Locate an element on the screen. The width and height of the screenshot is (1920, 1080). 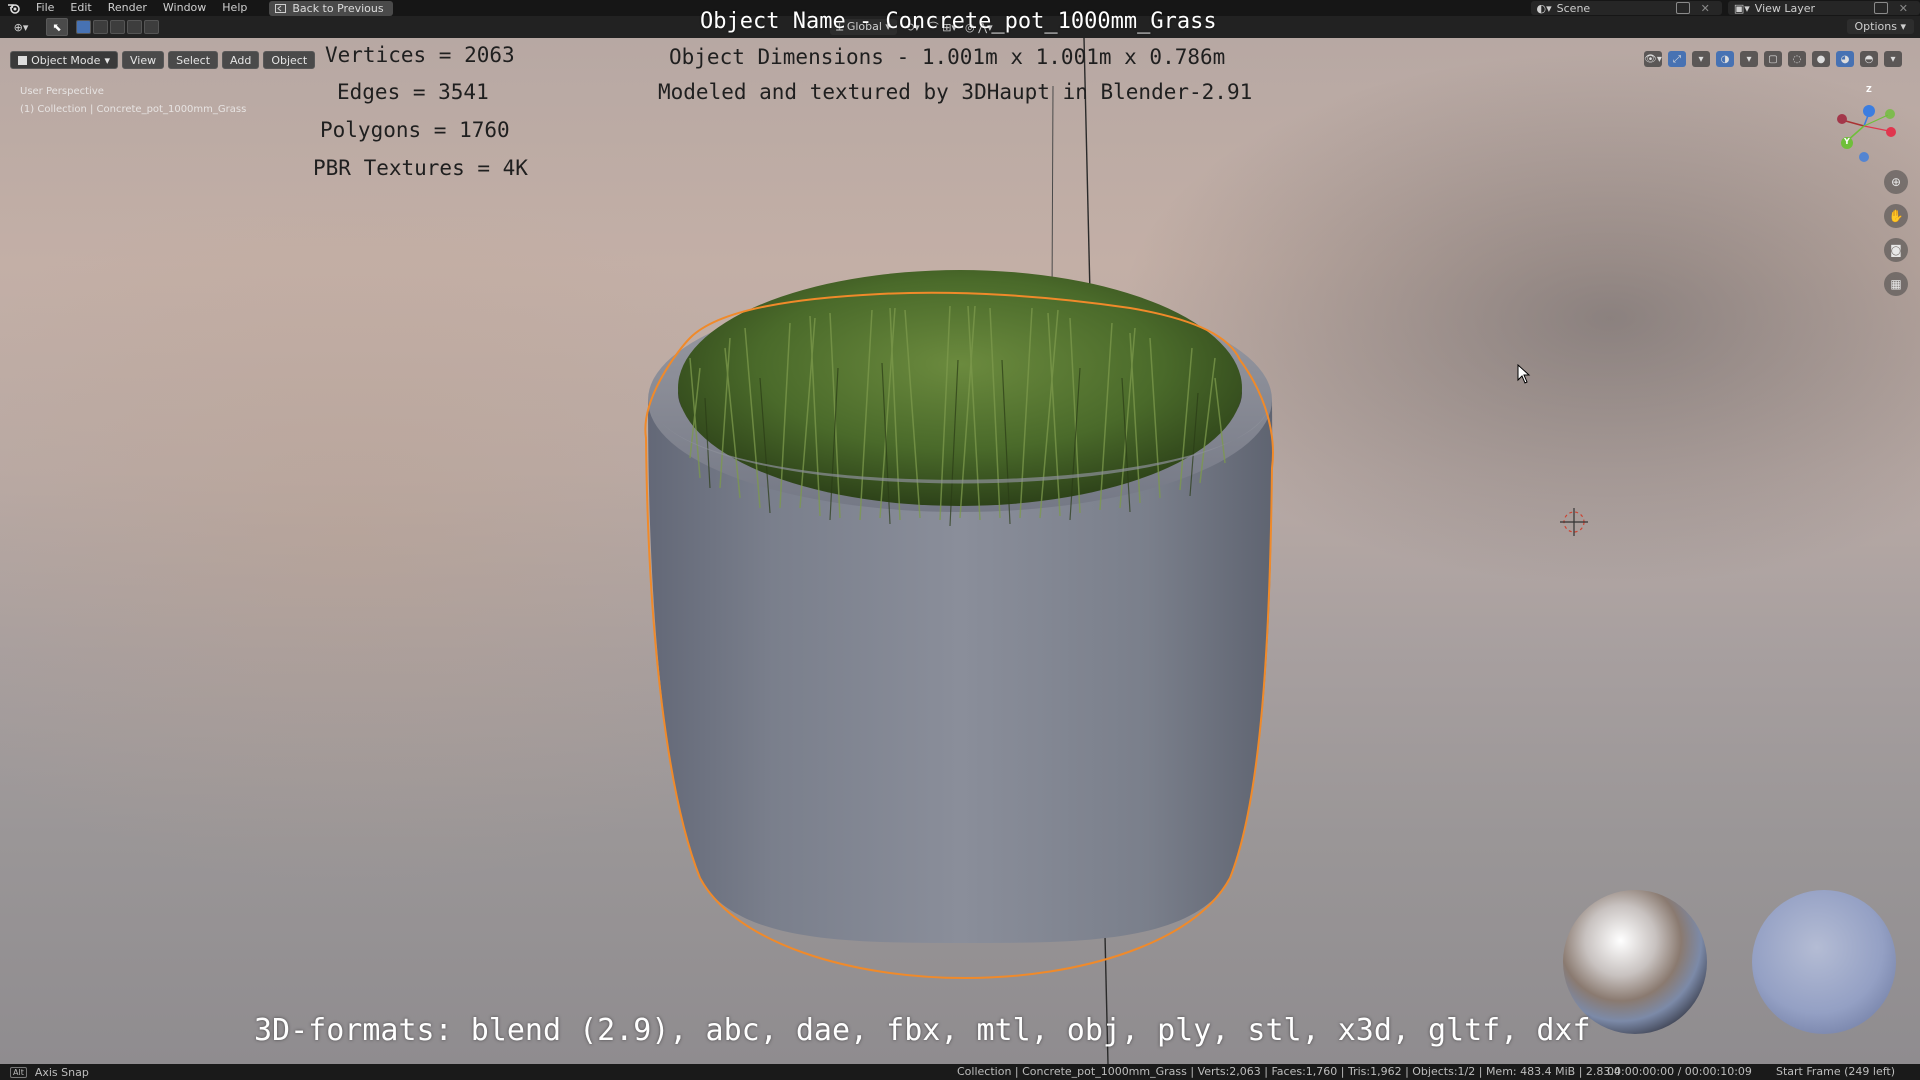
perspective-grid-icon: ▦ is located at coordinates (1896, 284).